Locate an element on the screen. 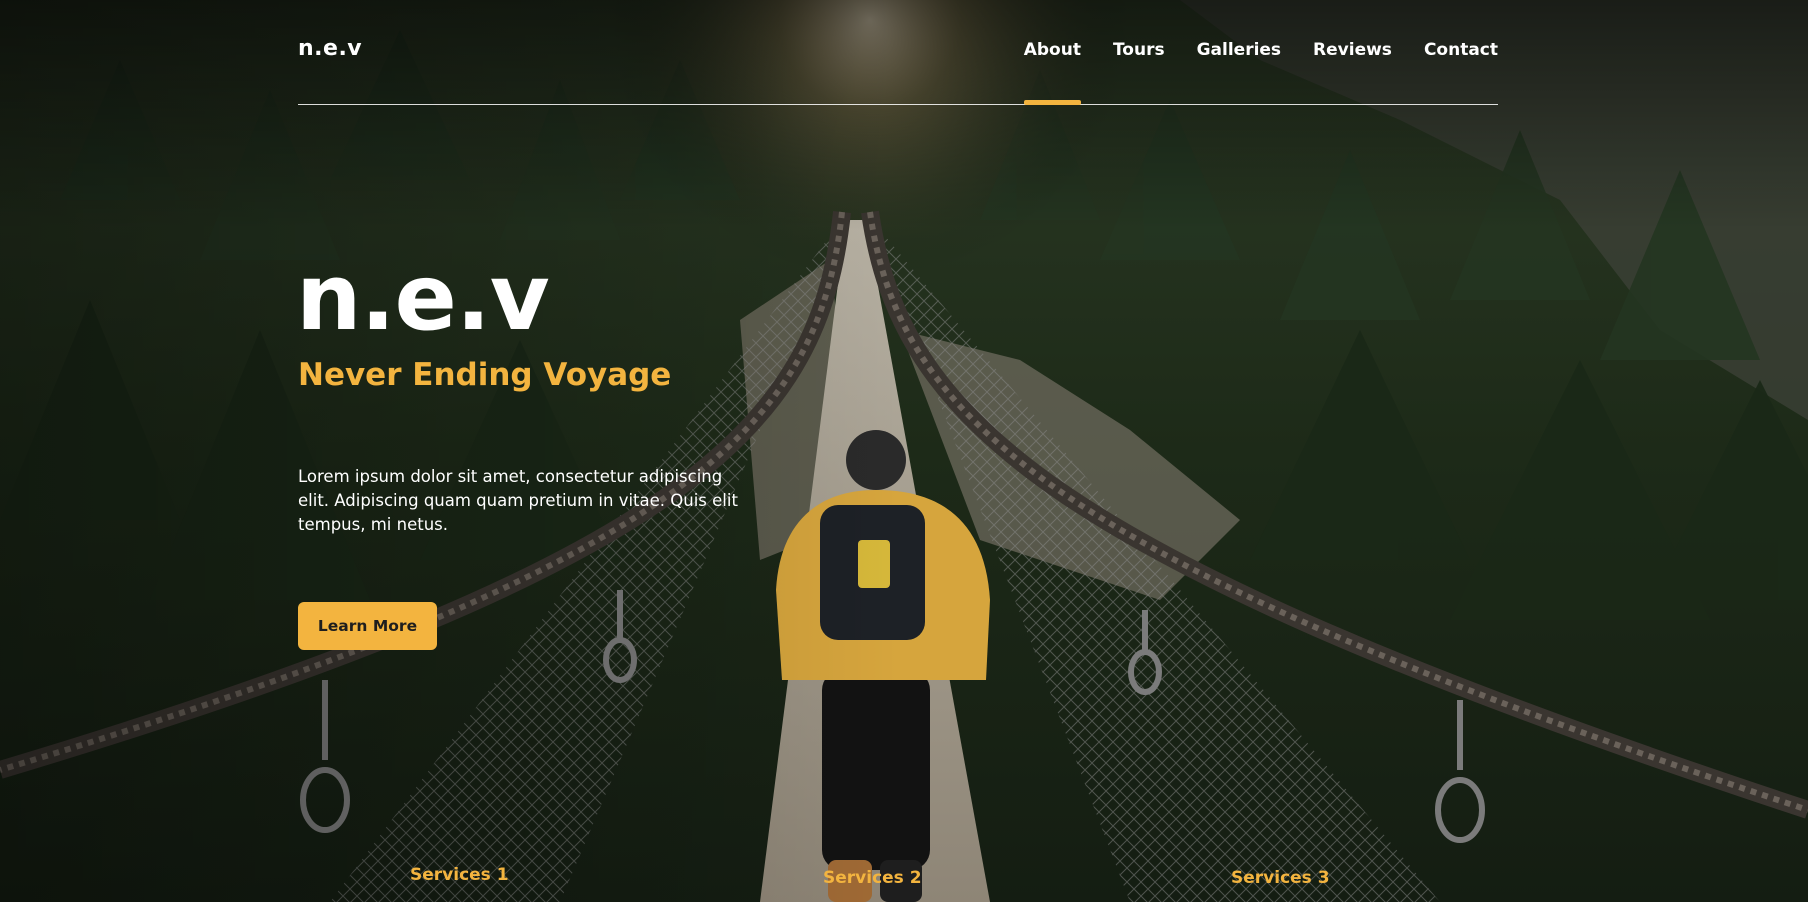 The image size is (1808, 902). nav-item-reviews: Reviews is located at coordinates (1352, 50).